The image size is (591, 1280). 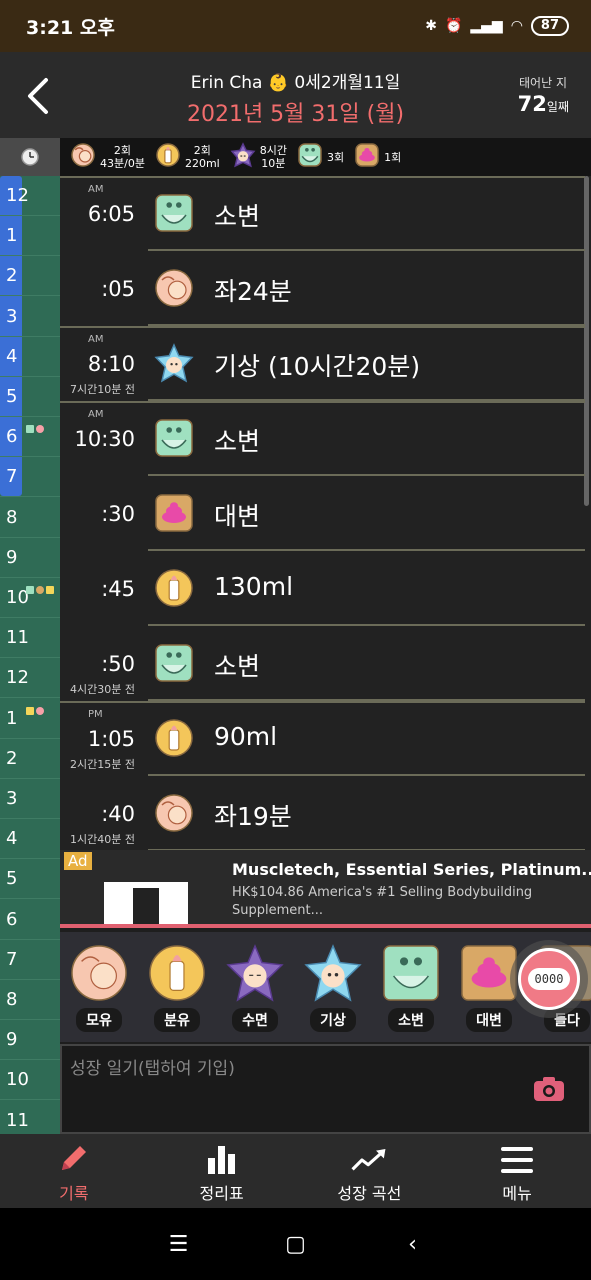 What do you see at coordinates (322, 738) in the screenshot?
I see `log-entry: PM 1:05 2시간15분 전 90ml` at bounding box center [322, 738].